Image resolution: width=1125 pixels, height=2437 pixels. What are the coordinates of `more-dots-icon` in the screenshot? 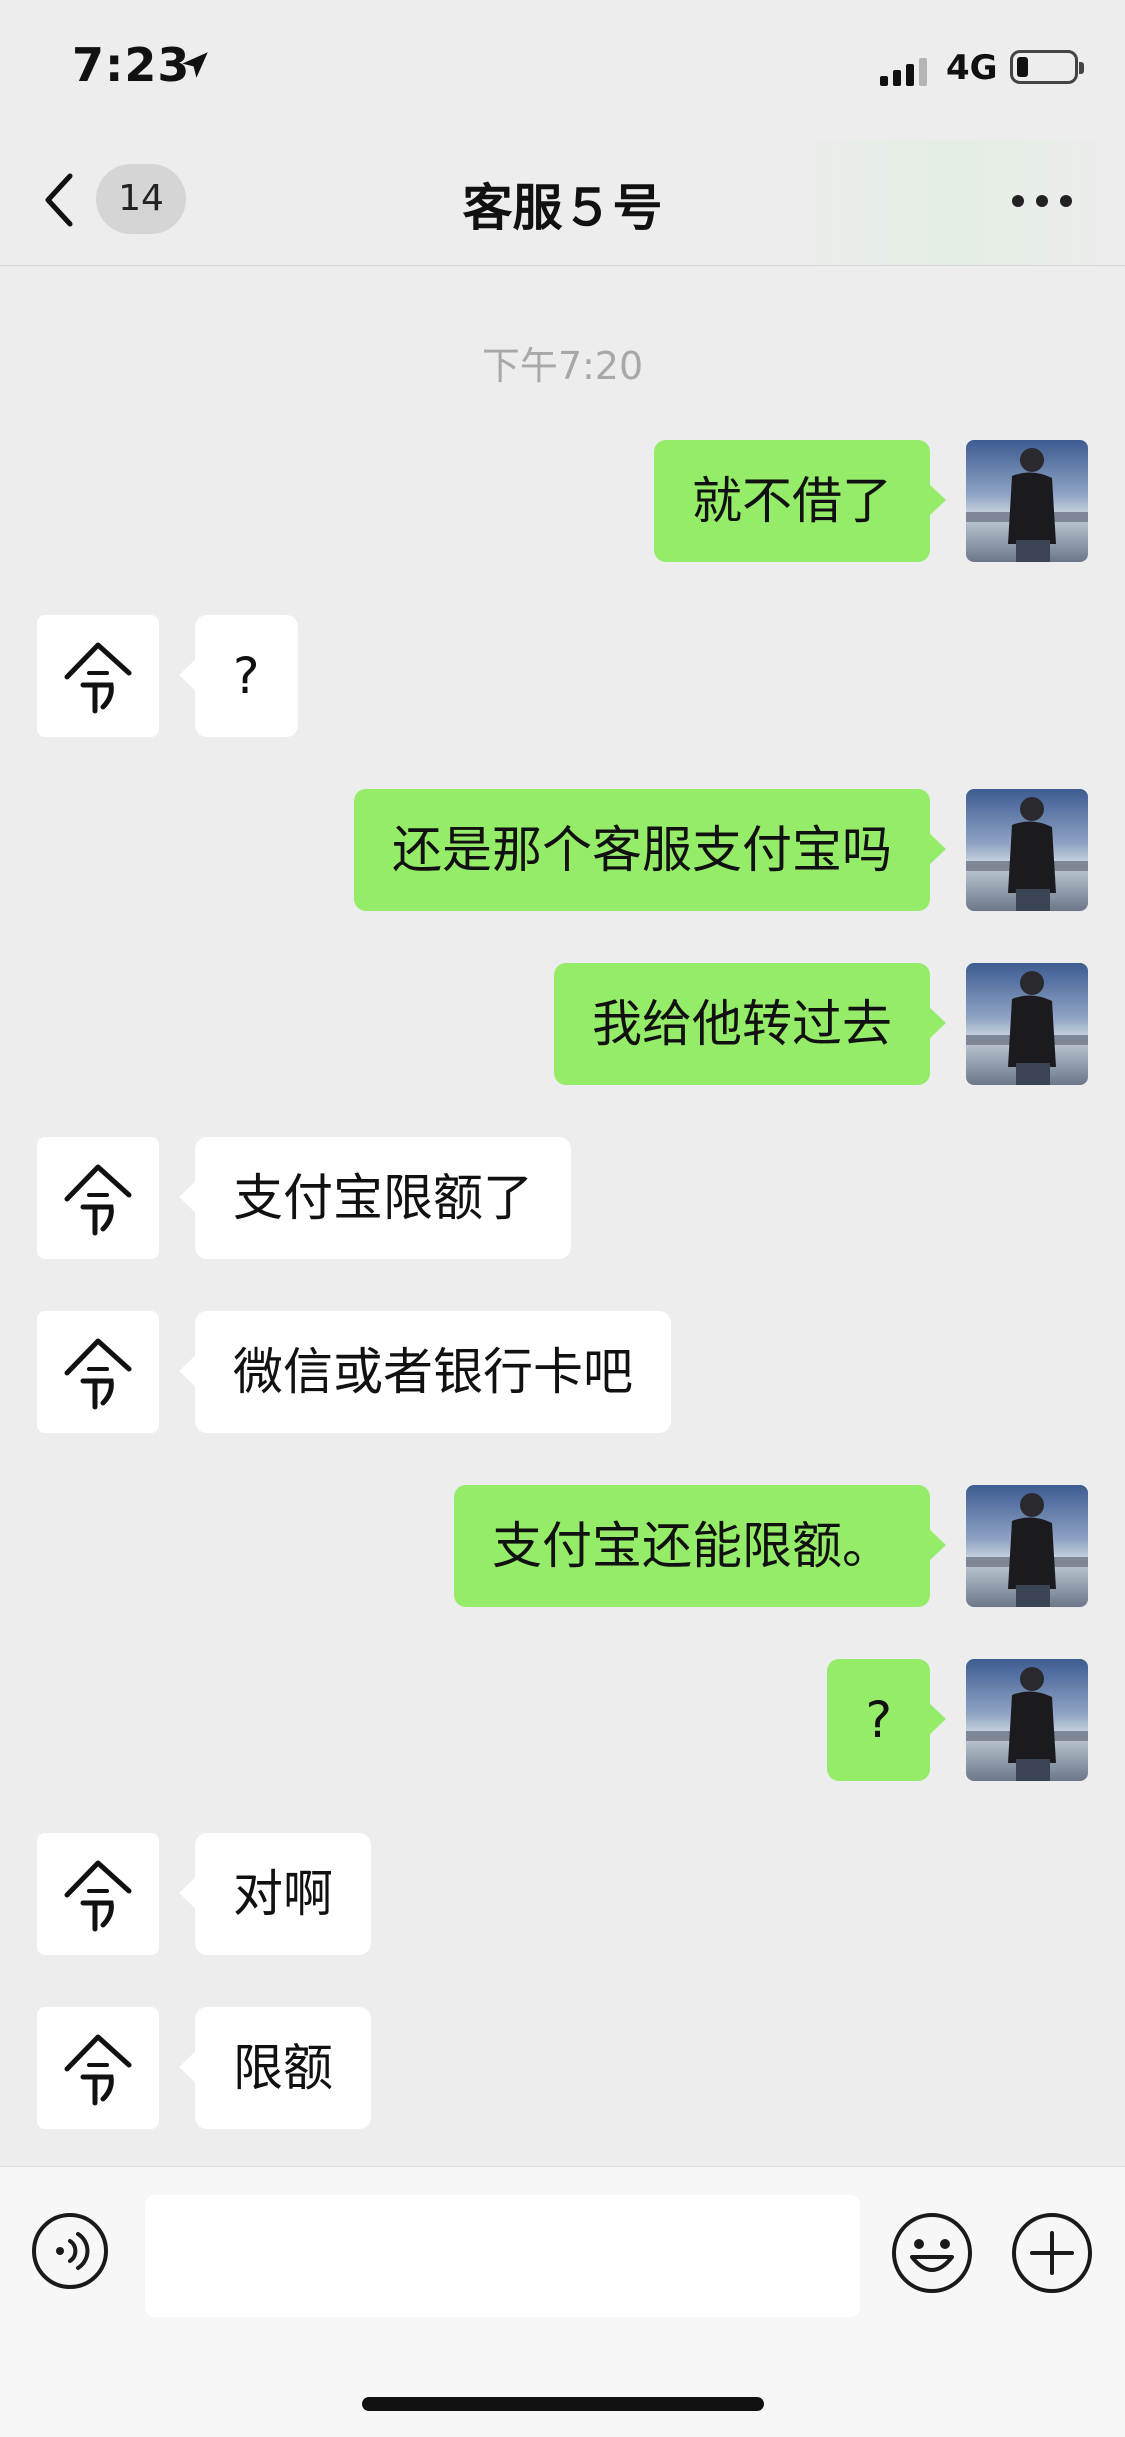 It's located at (1042, 202).